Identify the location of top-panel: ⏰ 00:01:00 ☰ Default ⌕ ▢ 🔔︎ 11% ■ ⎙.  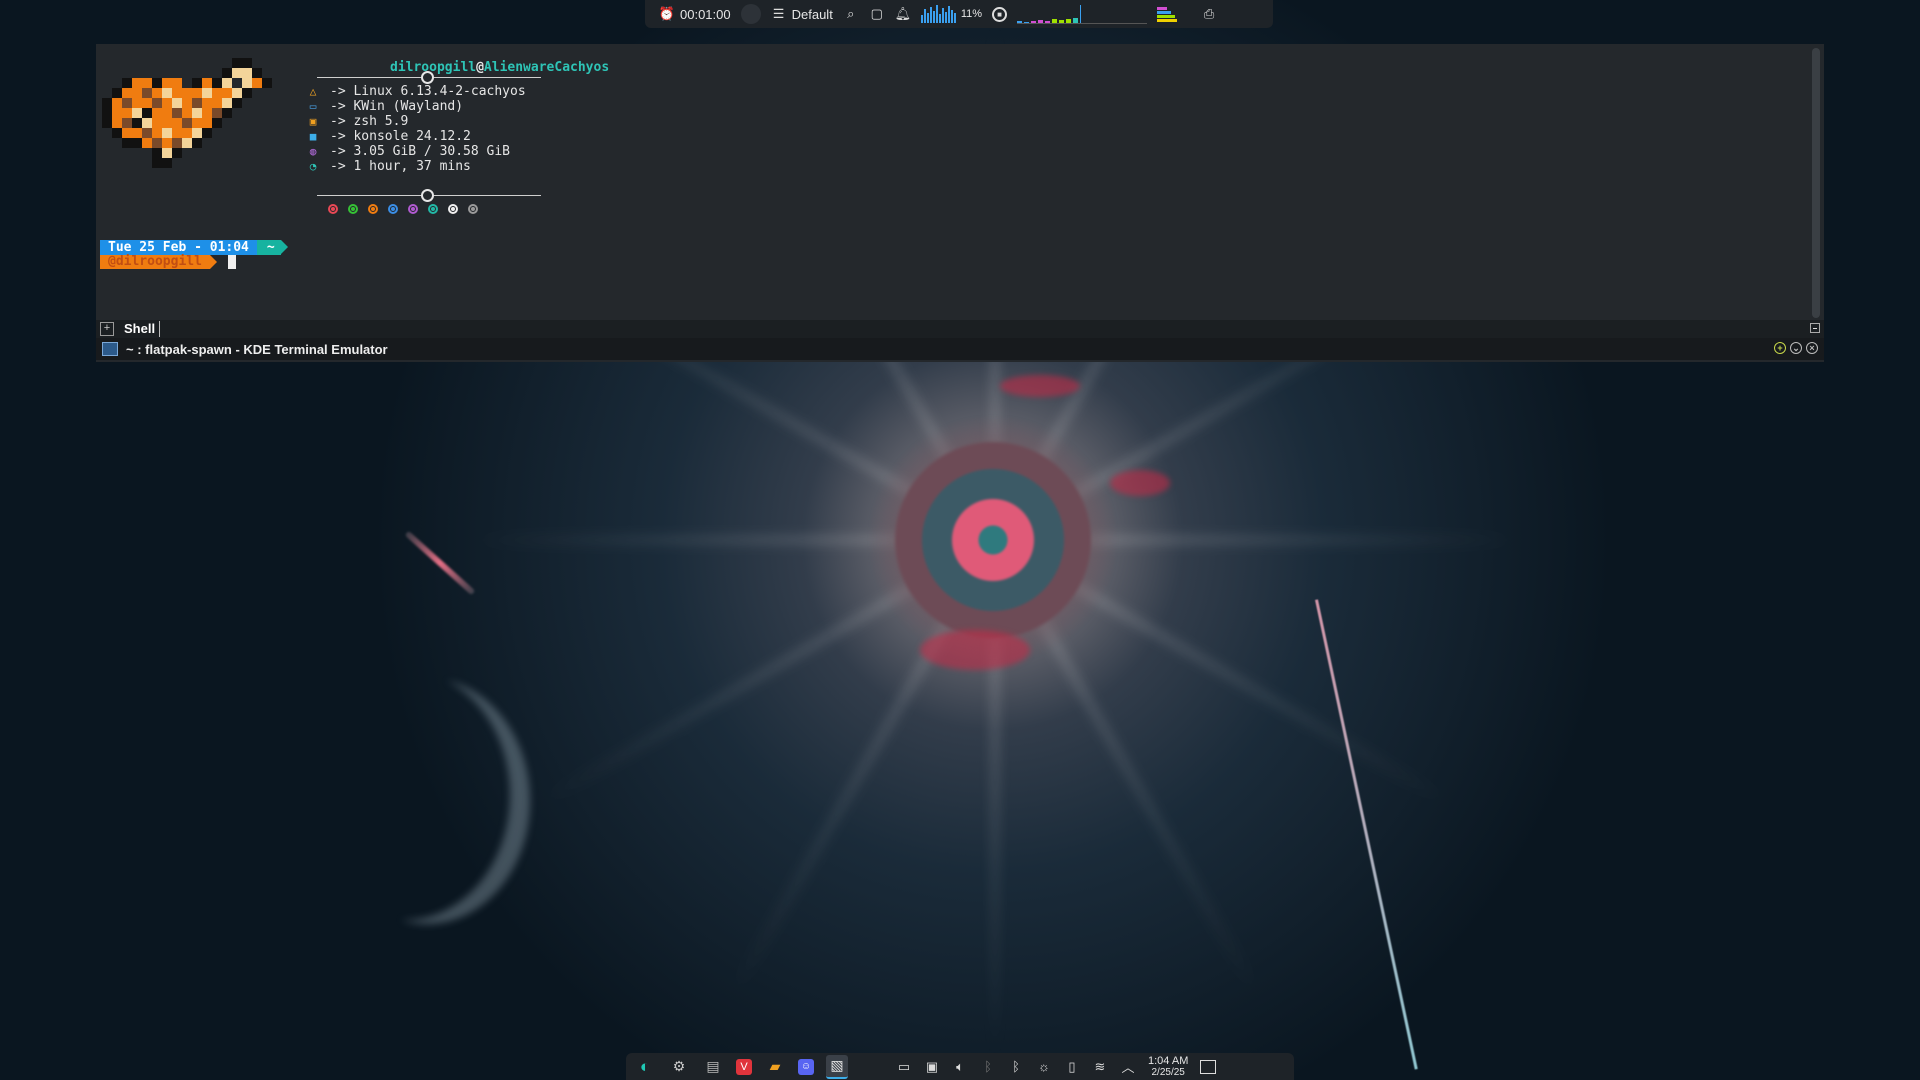
(959, 14).